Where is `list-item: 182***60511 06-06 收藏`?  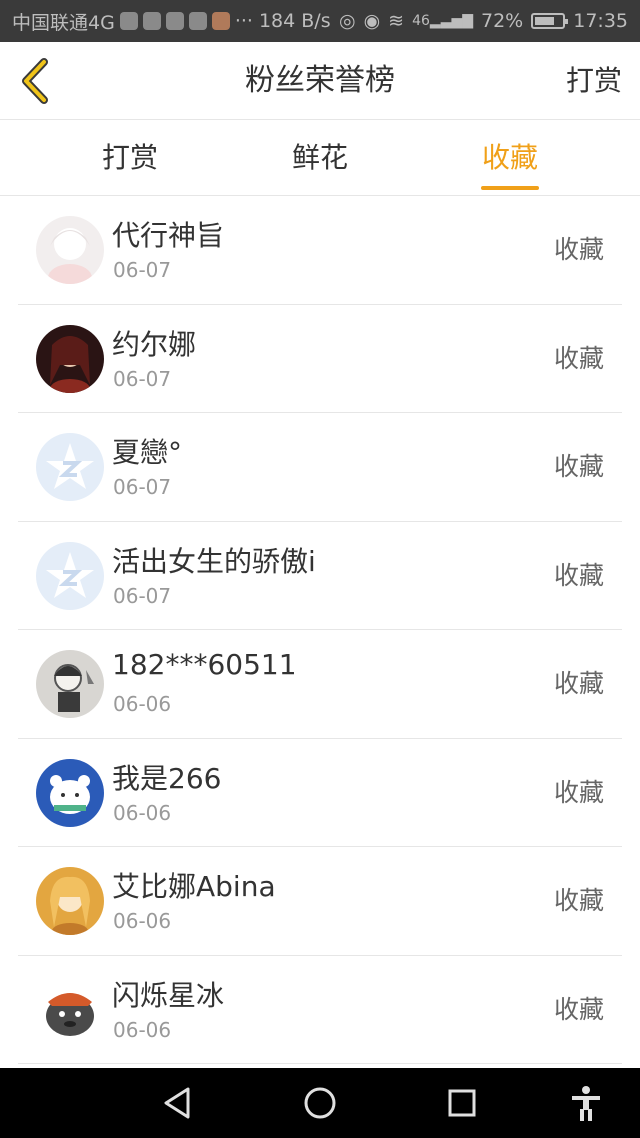 list-item: 182***60511 06-06 收藏 is located at coordinates (320, 684).